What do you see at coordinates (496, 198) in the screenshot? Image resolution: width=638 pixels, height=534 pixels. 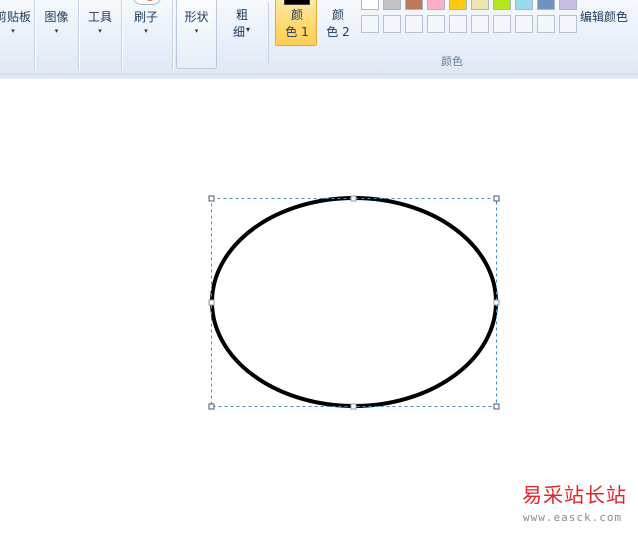 I see `resize-handle-top-right` at bounding box center [496, 198].